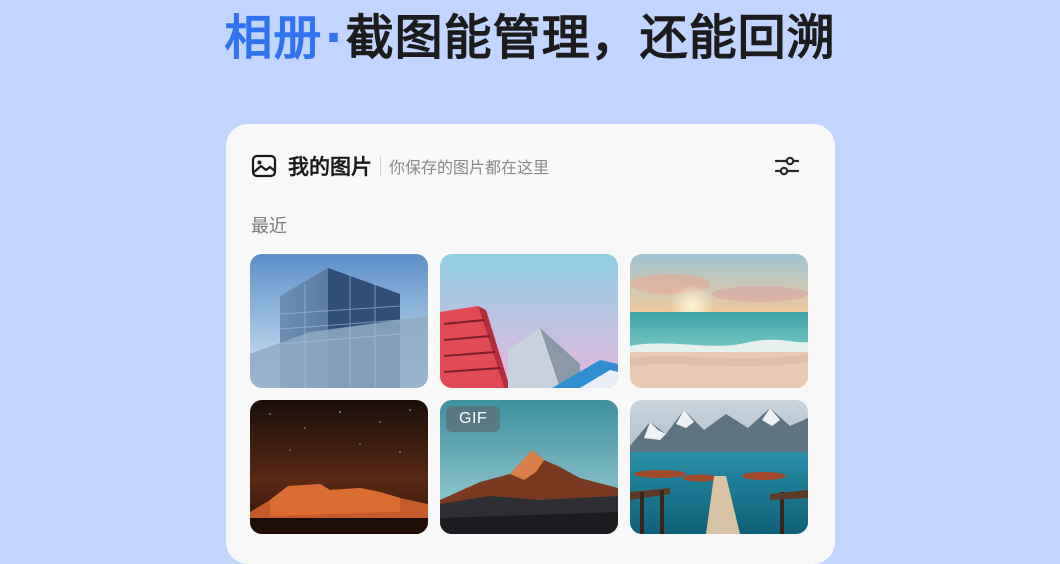 This screenshot has height=564, width=1060. I want to click on colorful-buildings-photo, so click(529, 321).